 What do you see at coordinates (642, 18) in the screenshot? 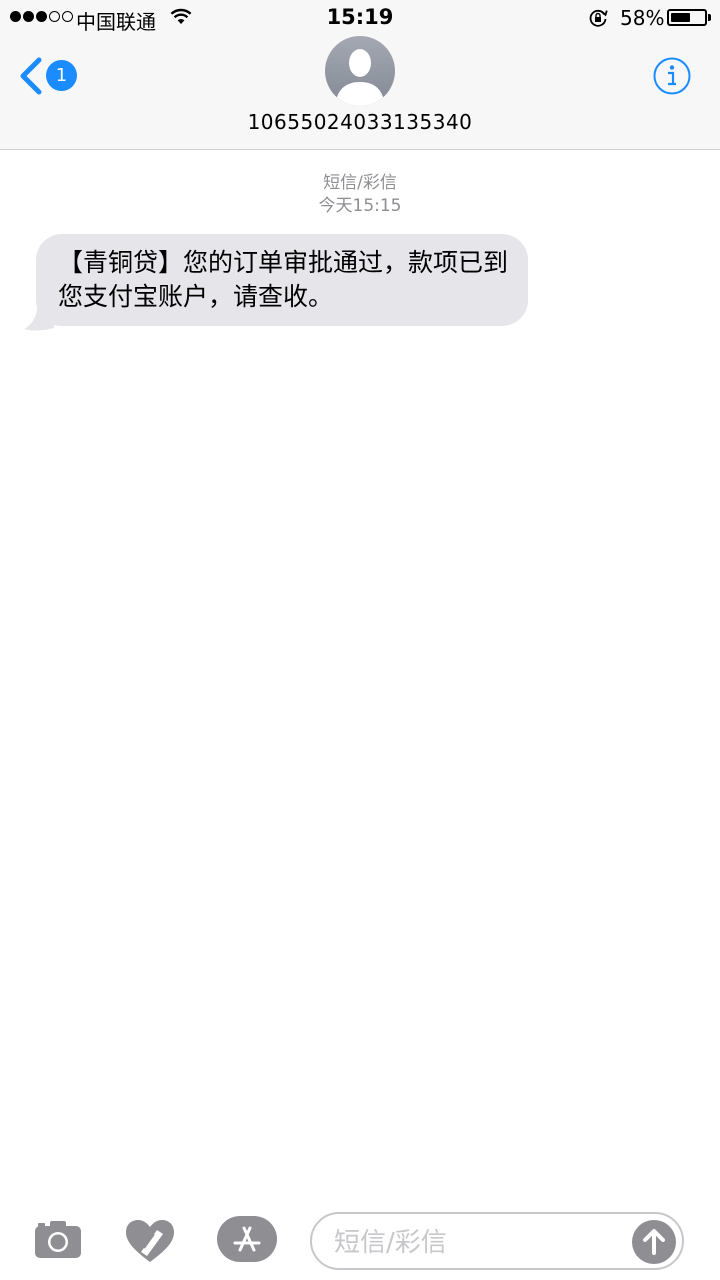
I see `battery-percentage: 58%` at bounding box center [642, 18].